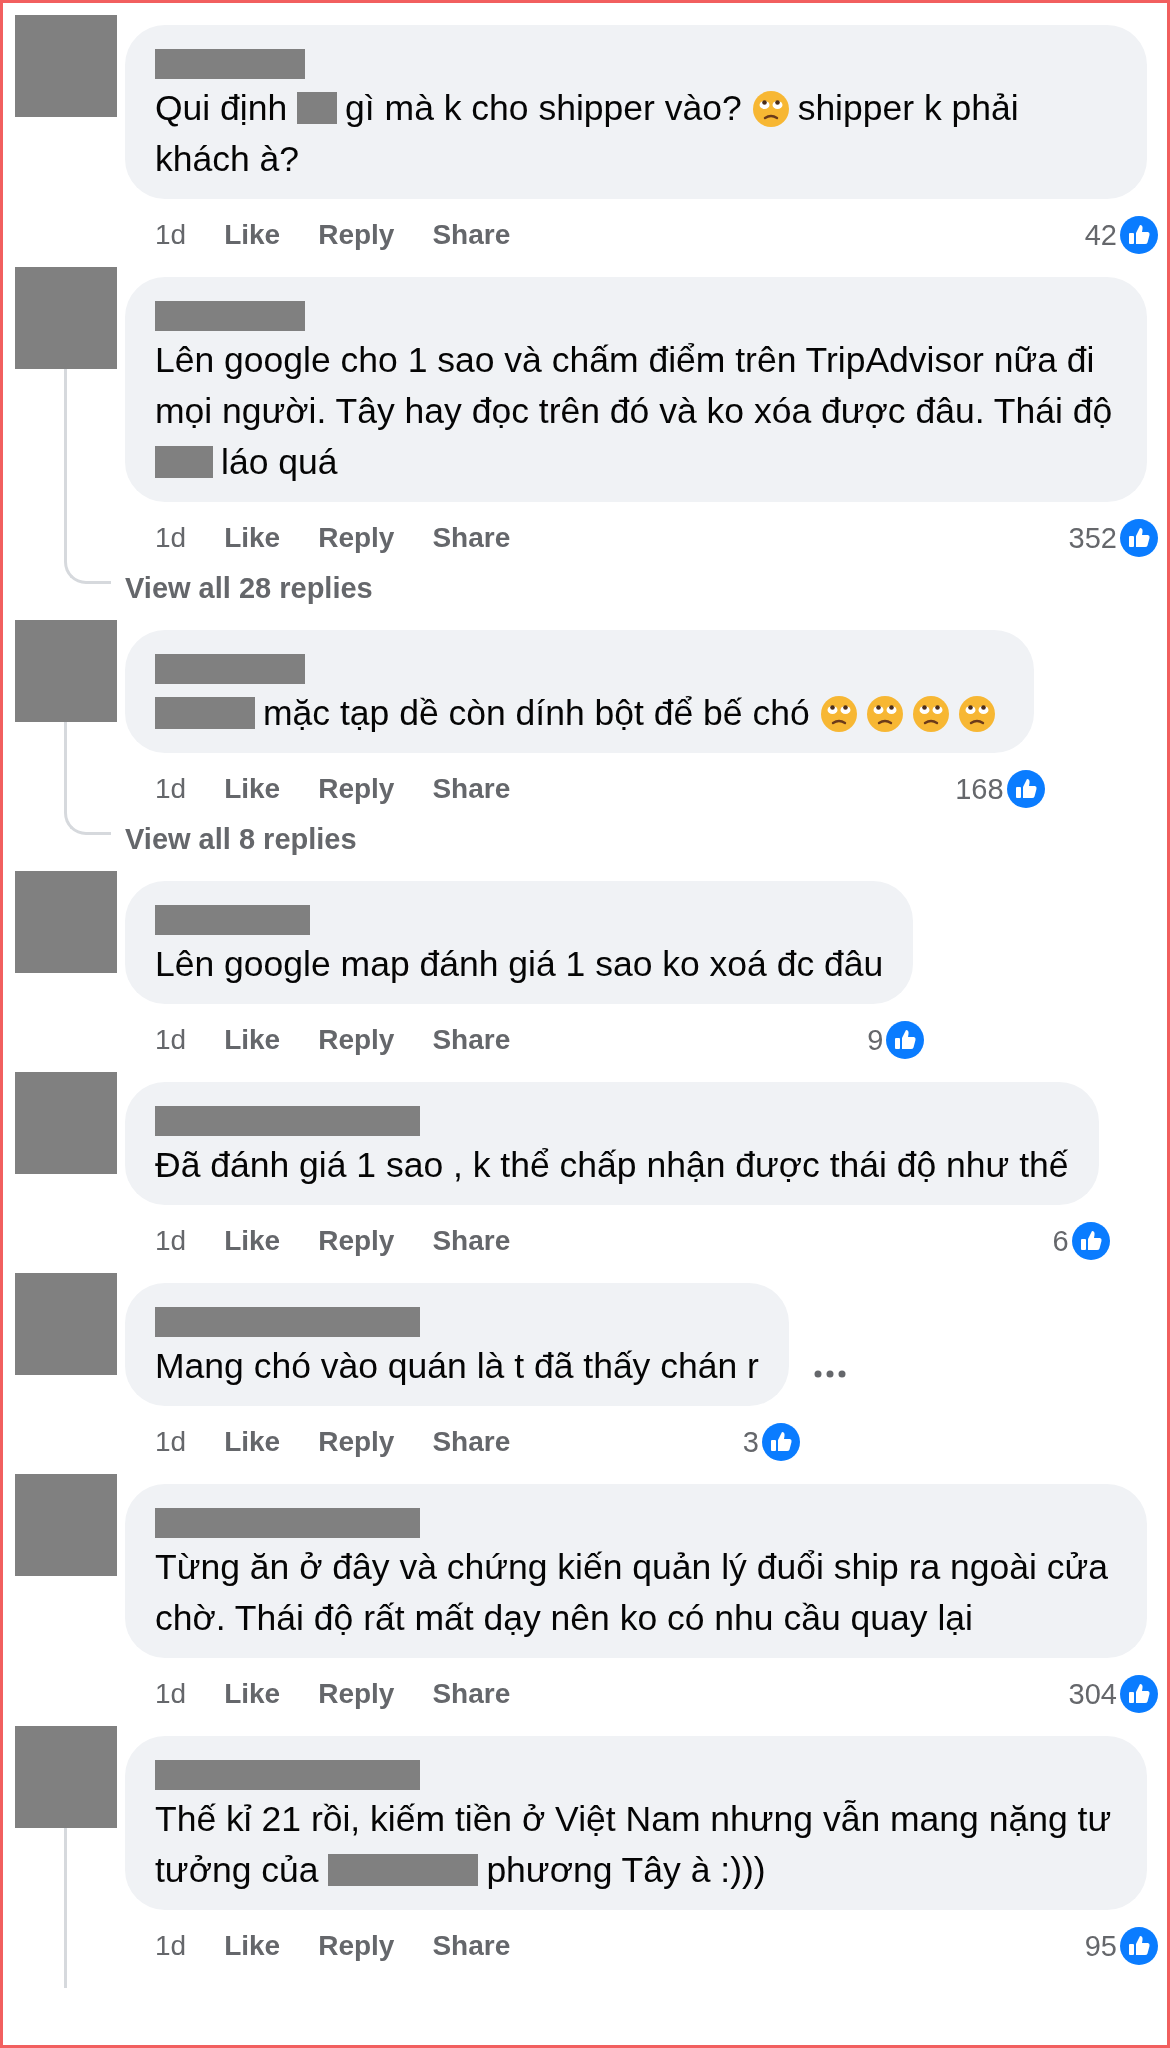 Image resolution: width=1170 pixels, height=2048 pixels. Describe the element at coordinates (1100, 1946) in the screenshot. I see `like-count: 95` at that location.